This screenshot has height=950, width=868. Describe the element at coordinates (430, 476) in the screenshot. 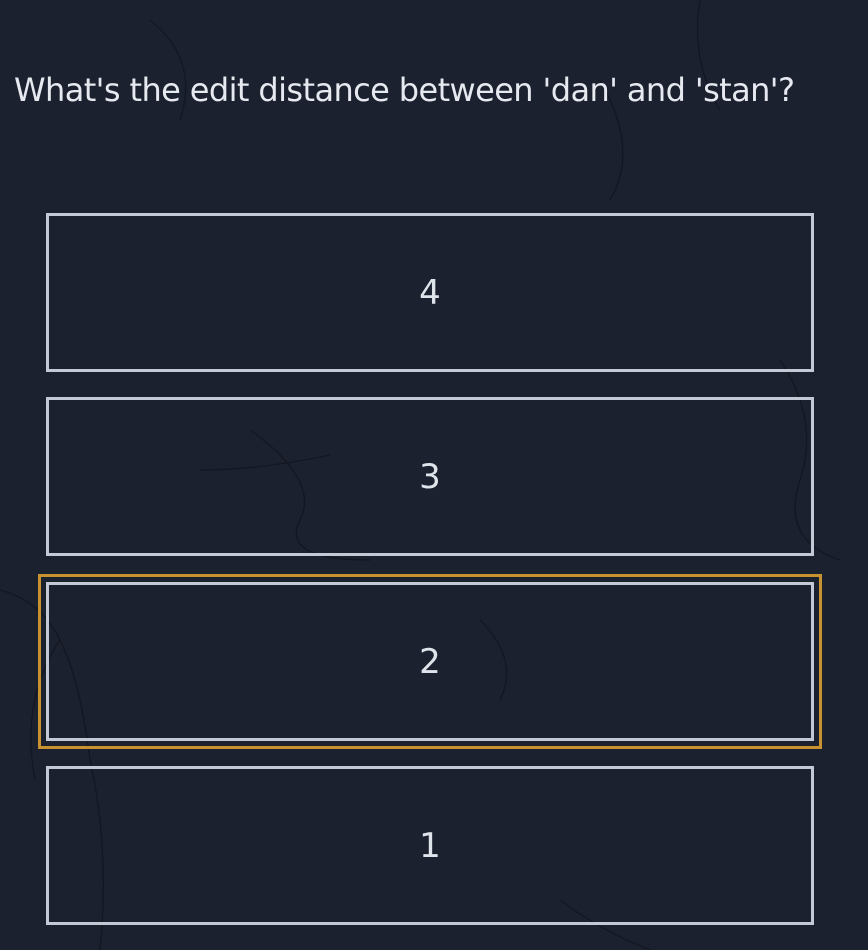

I see `answer-option-3: 3` at that location.